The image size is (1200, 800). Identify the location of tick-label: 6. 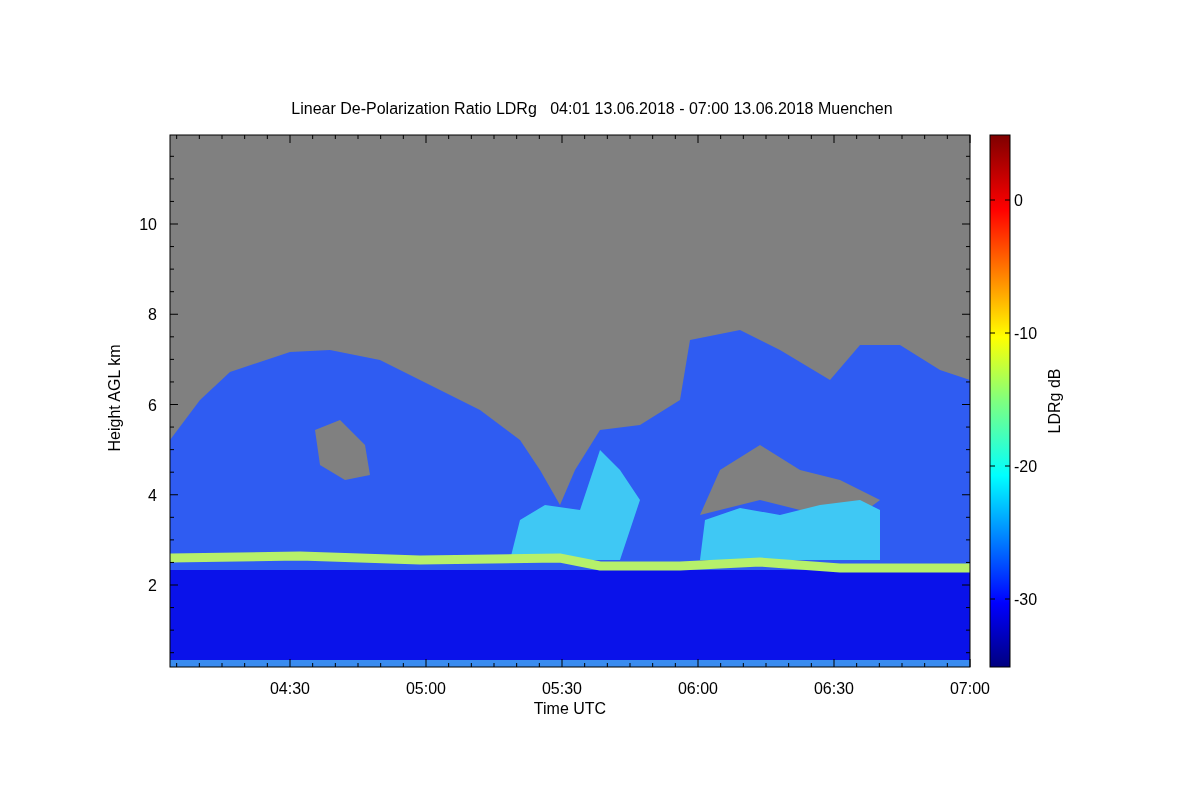
(152, 405).